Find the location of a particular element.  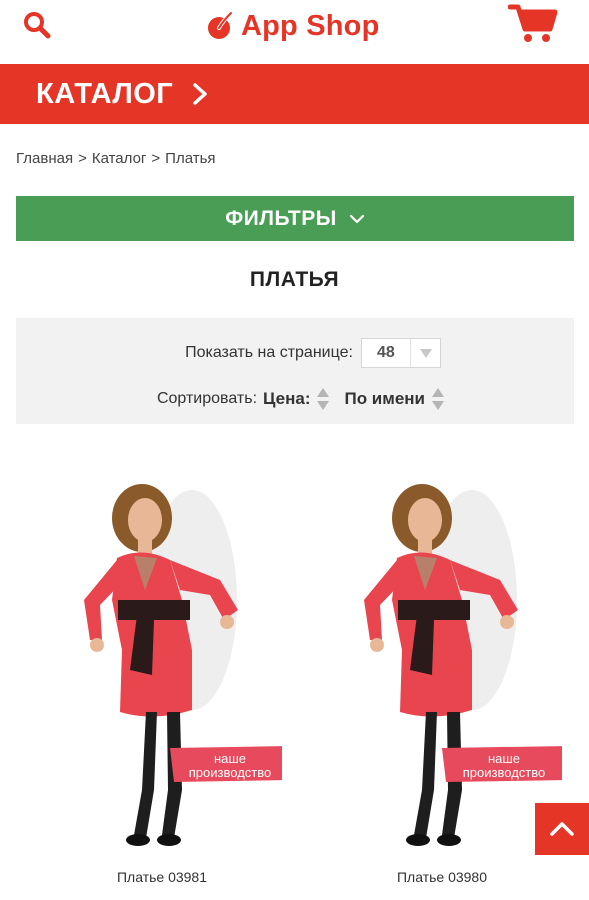

chevron-down-icon is located at coordinates (356, 218).